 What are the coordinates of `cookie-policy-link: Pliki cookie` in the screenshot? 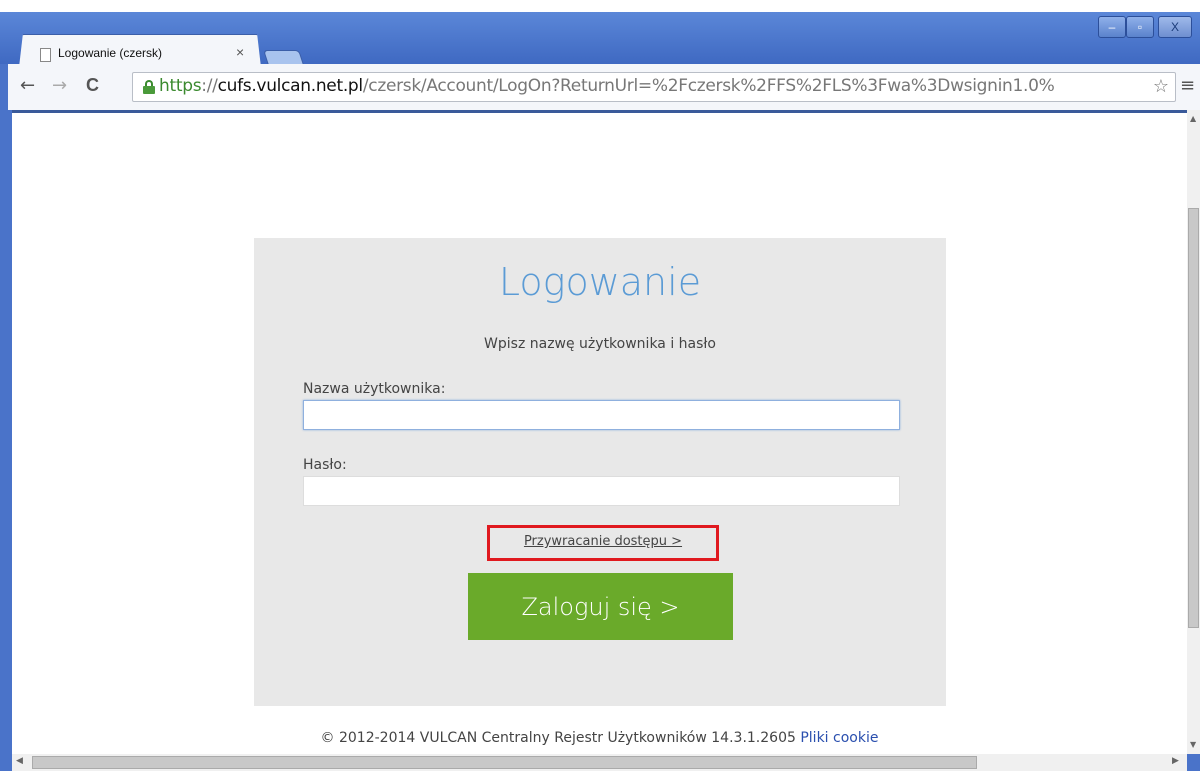 It's located at (839, 738).